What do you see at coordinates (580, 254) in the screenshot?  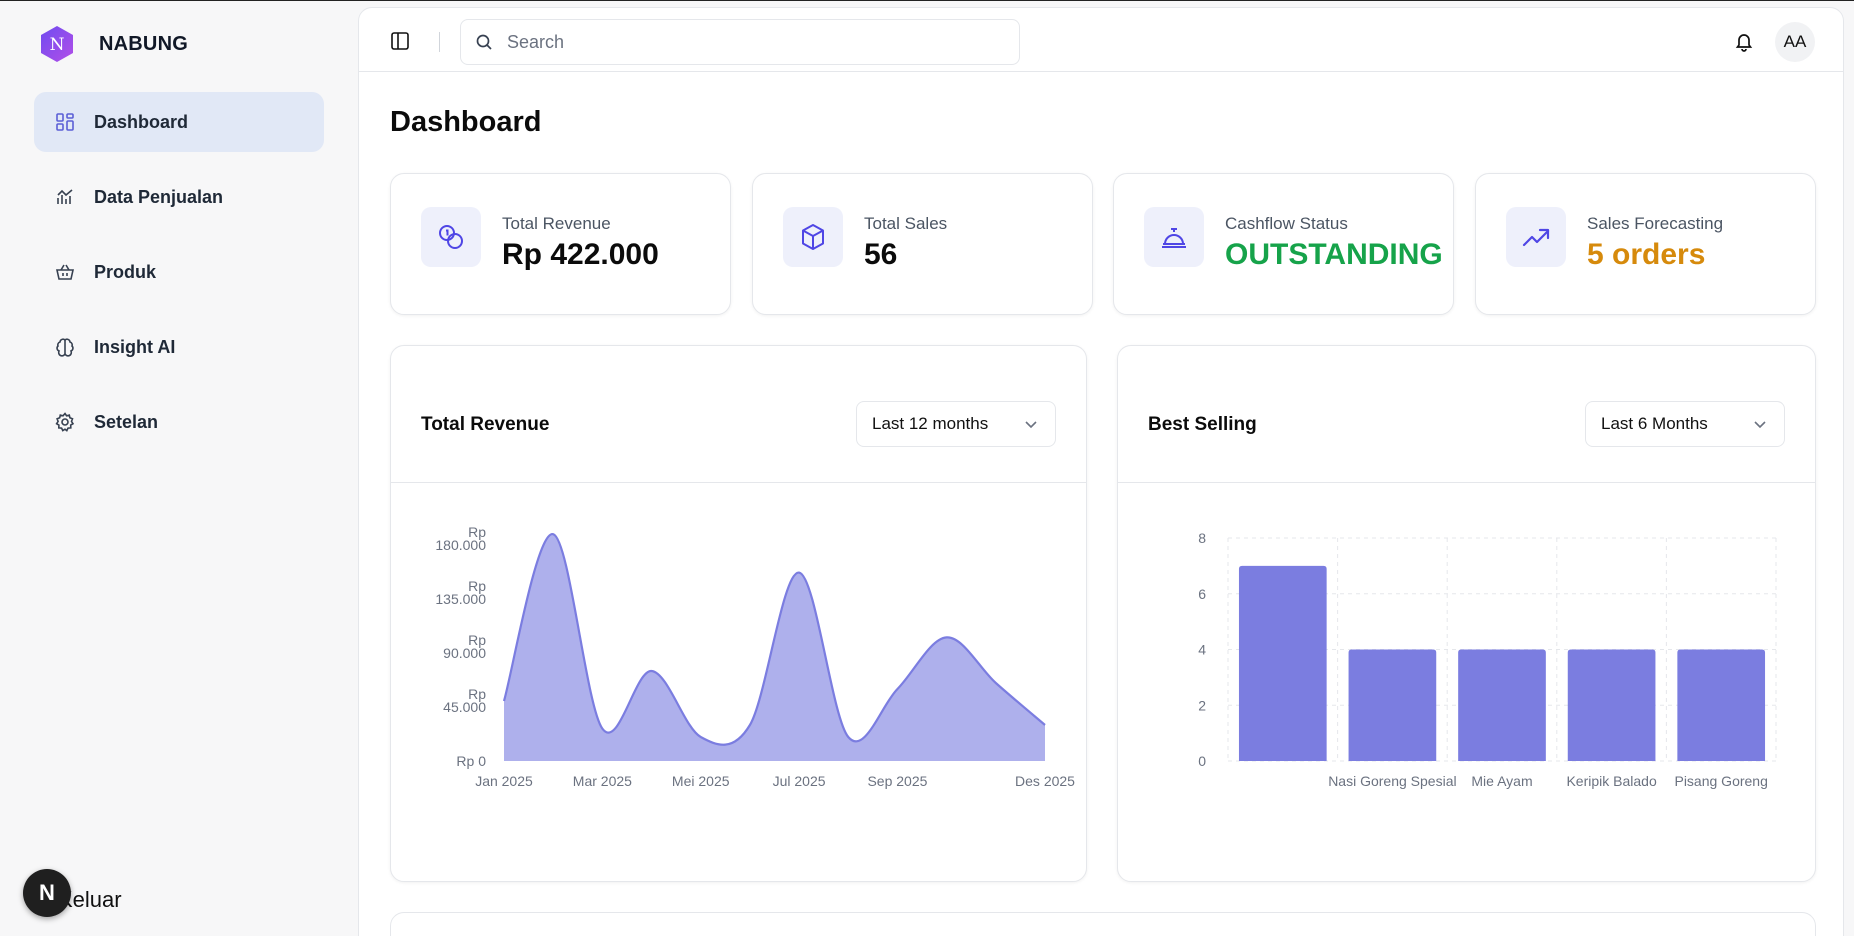 I see `stat-value: Rp 422.000` at bounding box center [580, 254].